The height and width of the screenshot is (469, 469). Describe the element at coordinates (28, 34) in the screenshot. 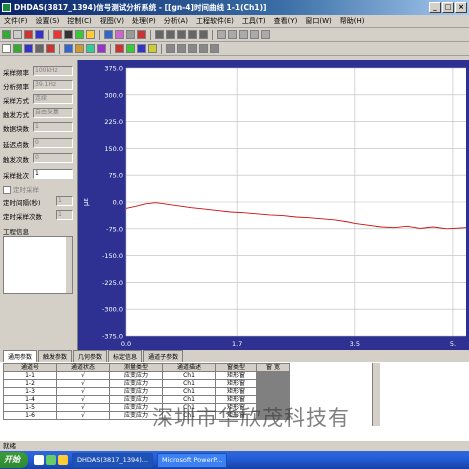

I see `record-icon` at that location.